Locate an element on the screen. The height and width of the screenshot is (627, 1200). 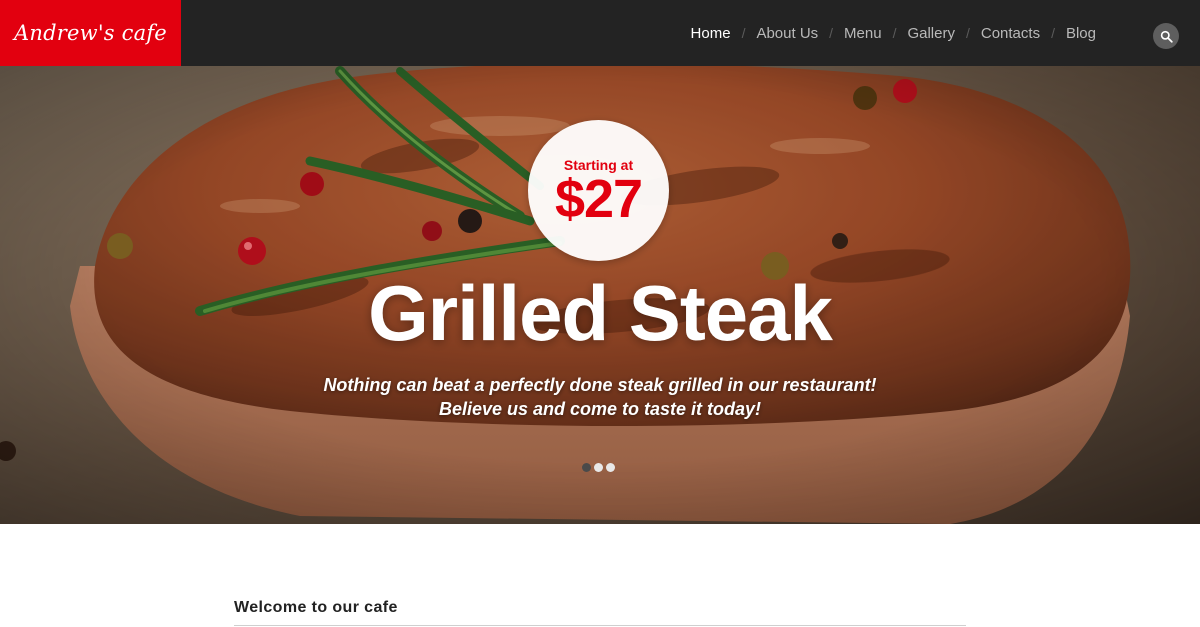
nav-item-menu: Menu is located at coordinates (863, 33).